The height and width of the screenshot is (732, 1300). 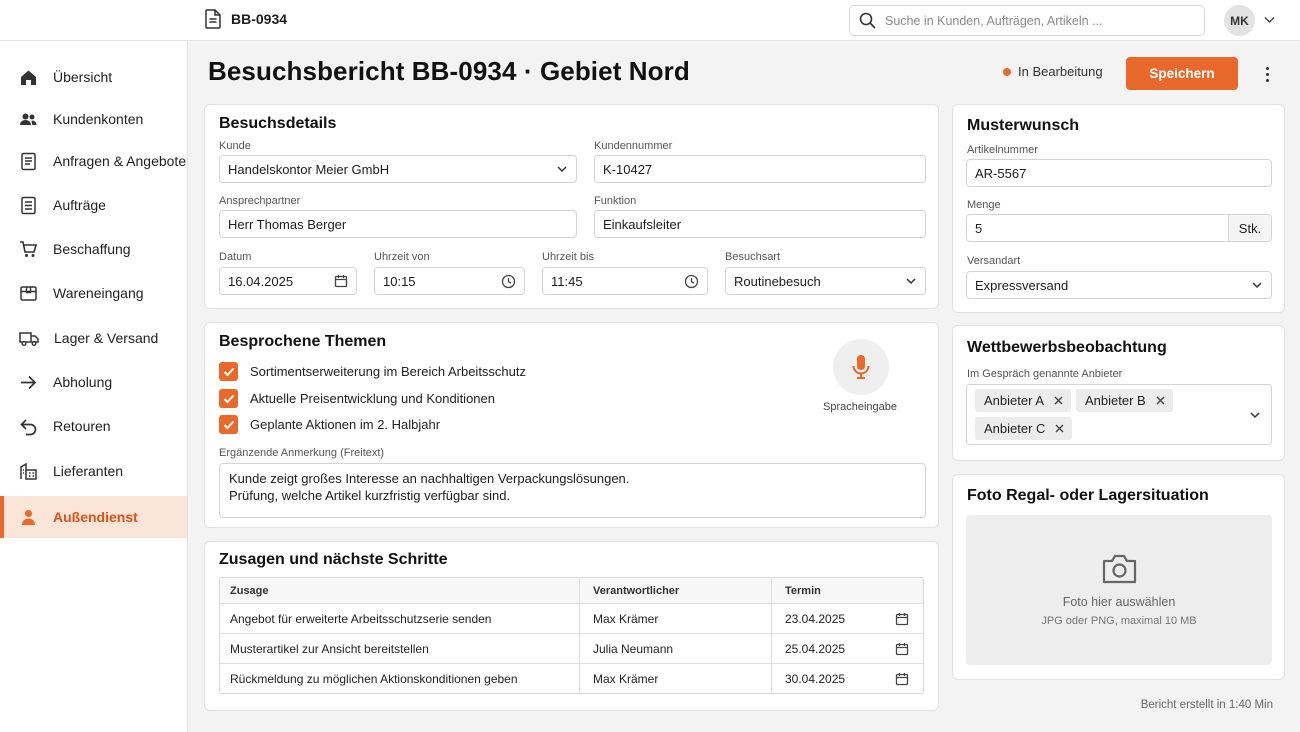 I want to click on competitors-multiselect: Anbieter A Anbieter B Anbieter C, so click(x=1119, y=414).